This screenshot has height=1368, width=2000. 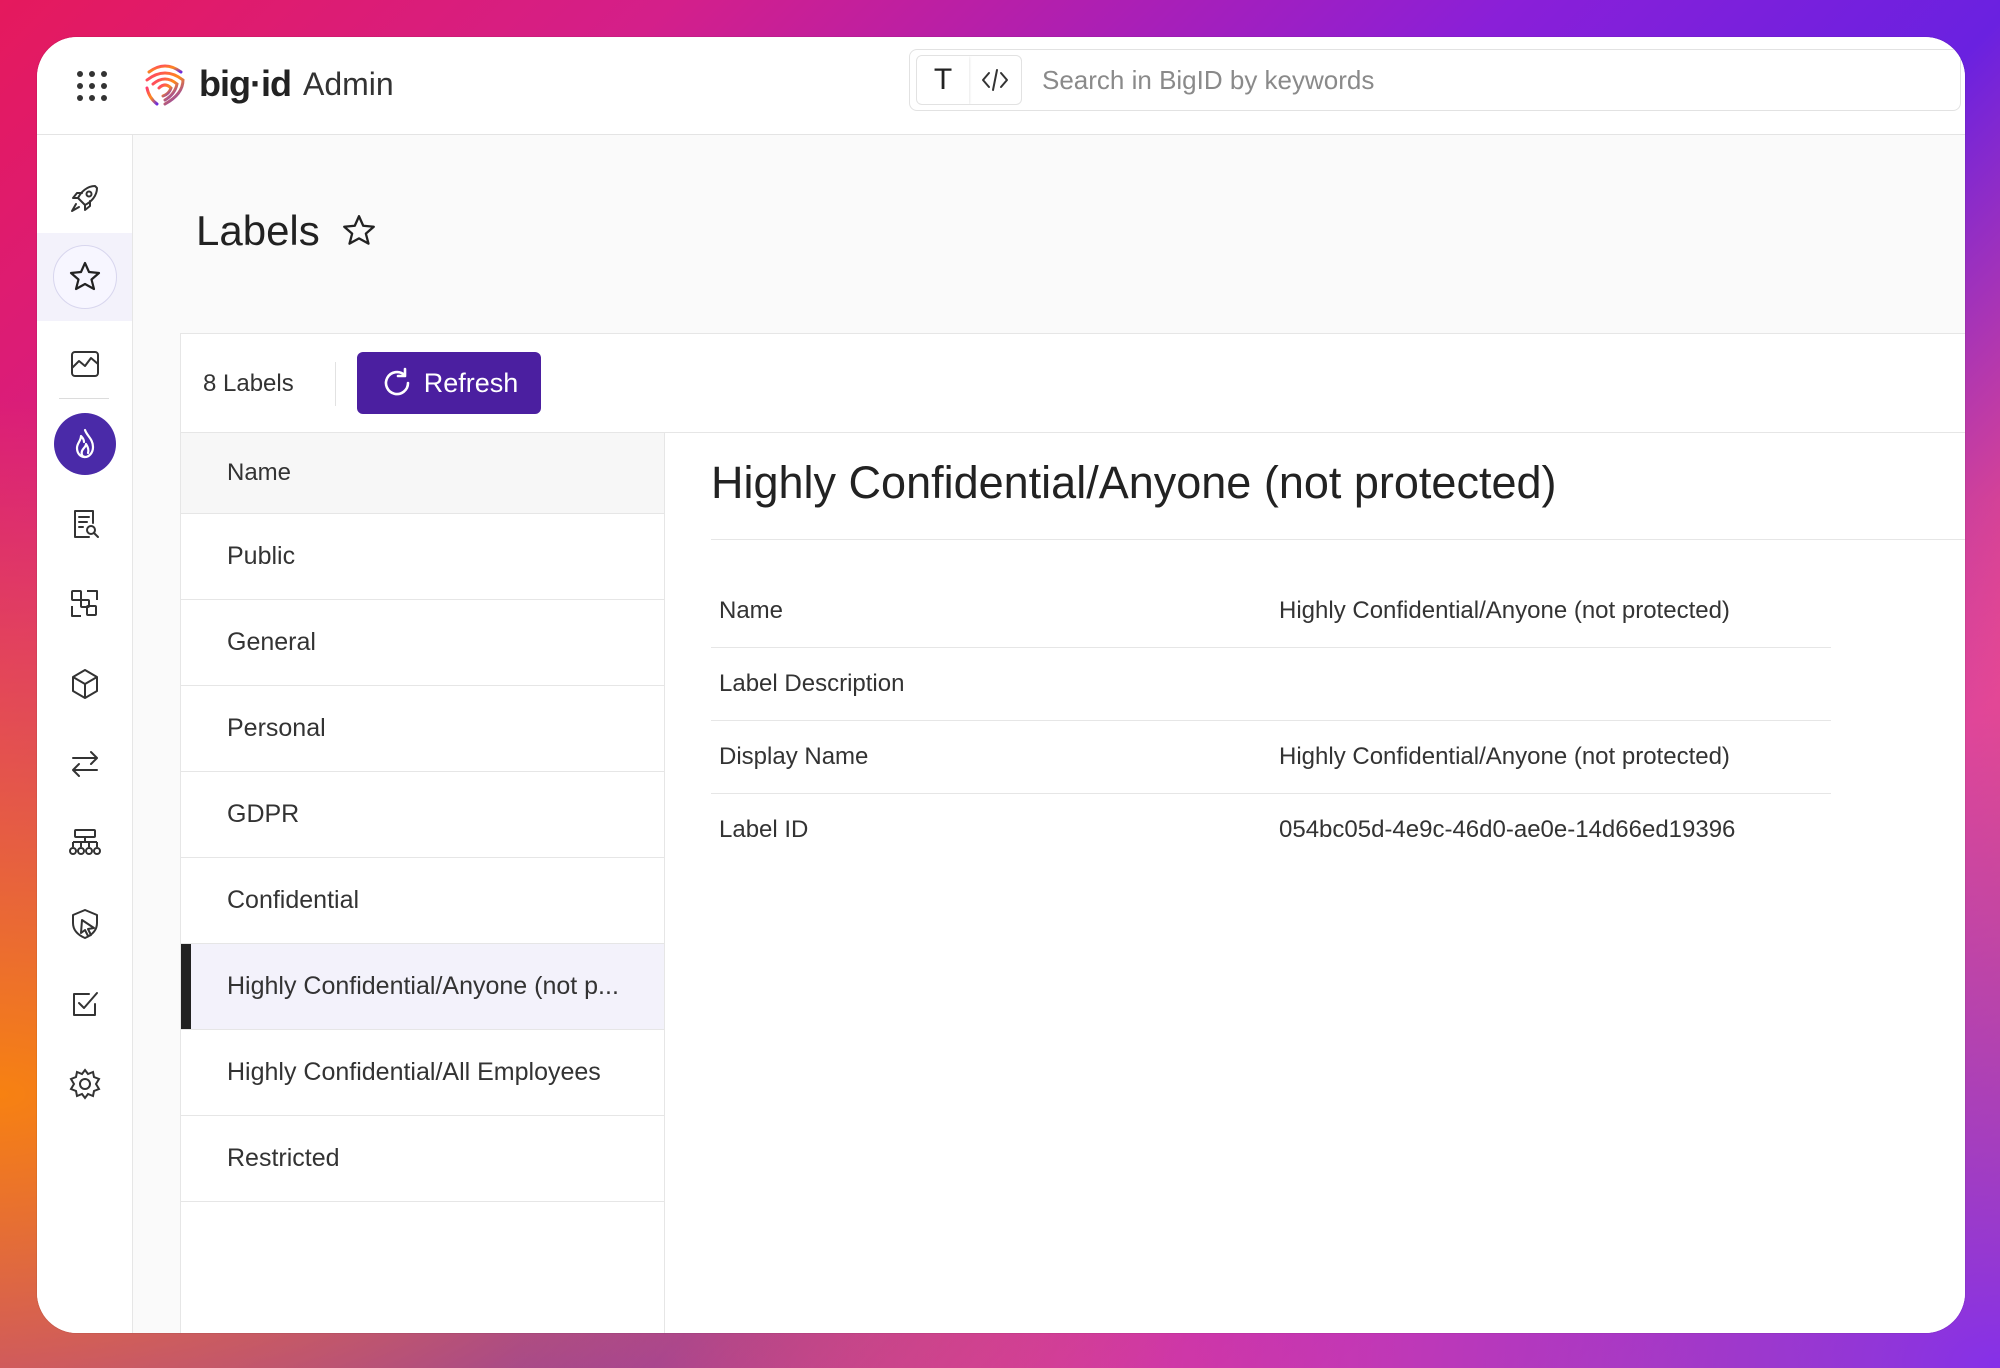 I want to click on scan-icon, so click(x=84, y=603).